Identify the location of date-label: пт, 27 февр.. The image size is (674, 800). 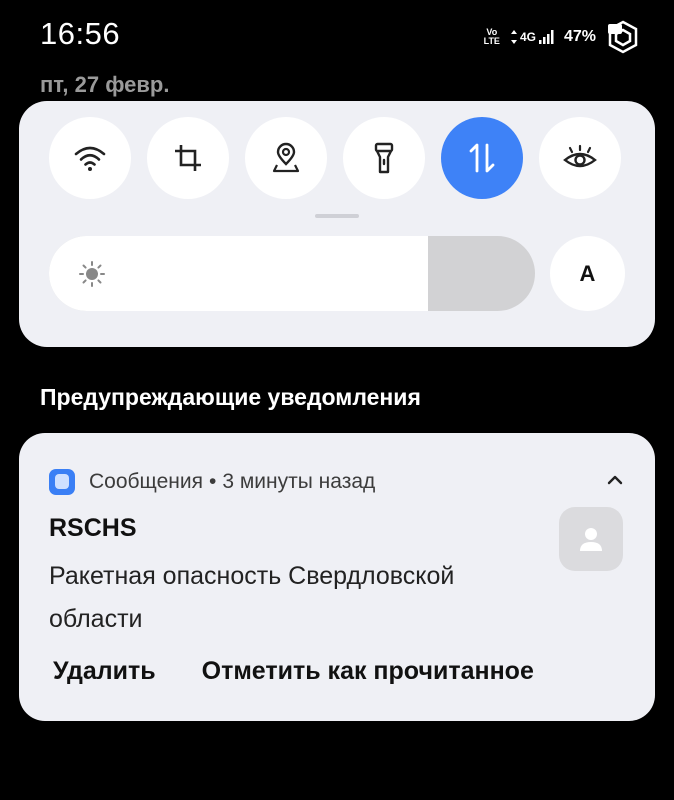
(105, 84).